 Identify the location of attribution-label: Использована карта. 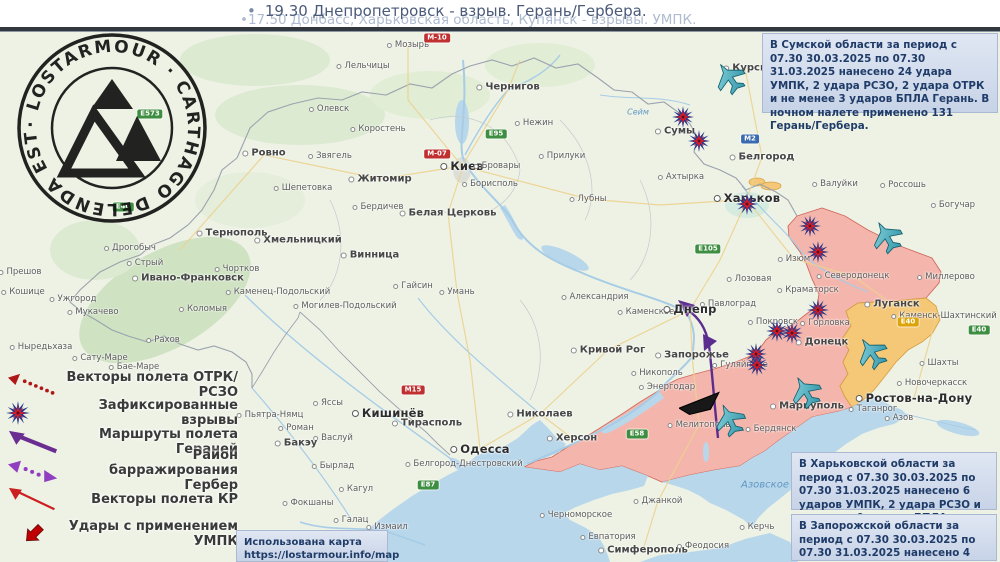
(303, 542).